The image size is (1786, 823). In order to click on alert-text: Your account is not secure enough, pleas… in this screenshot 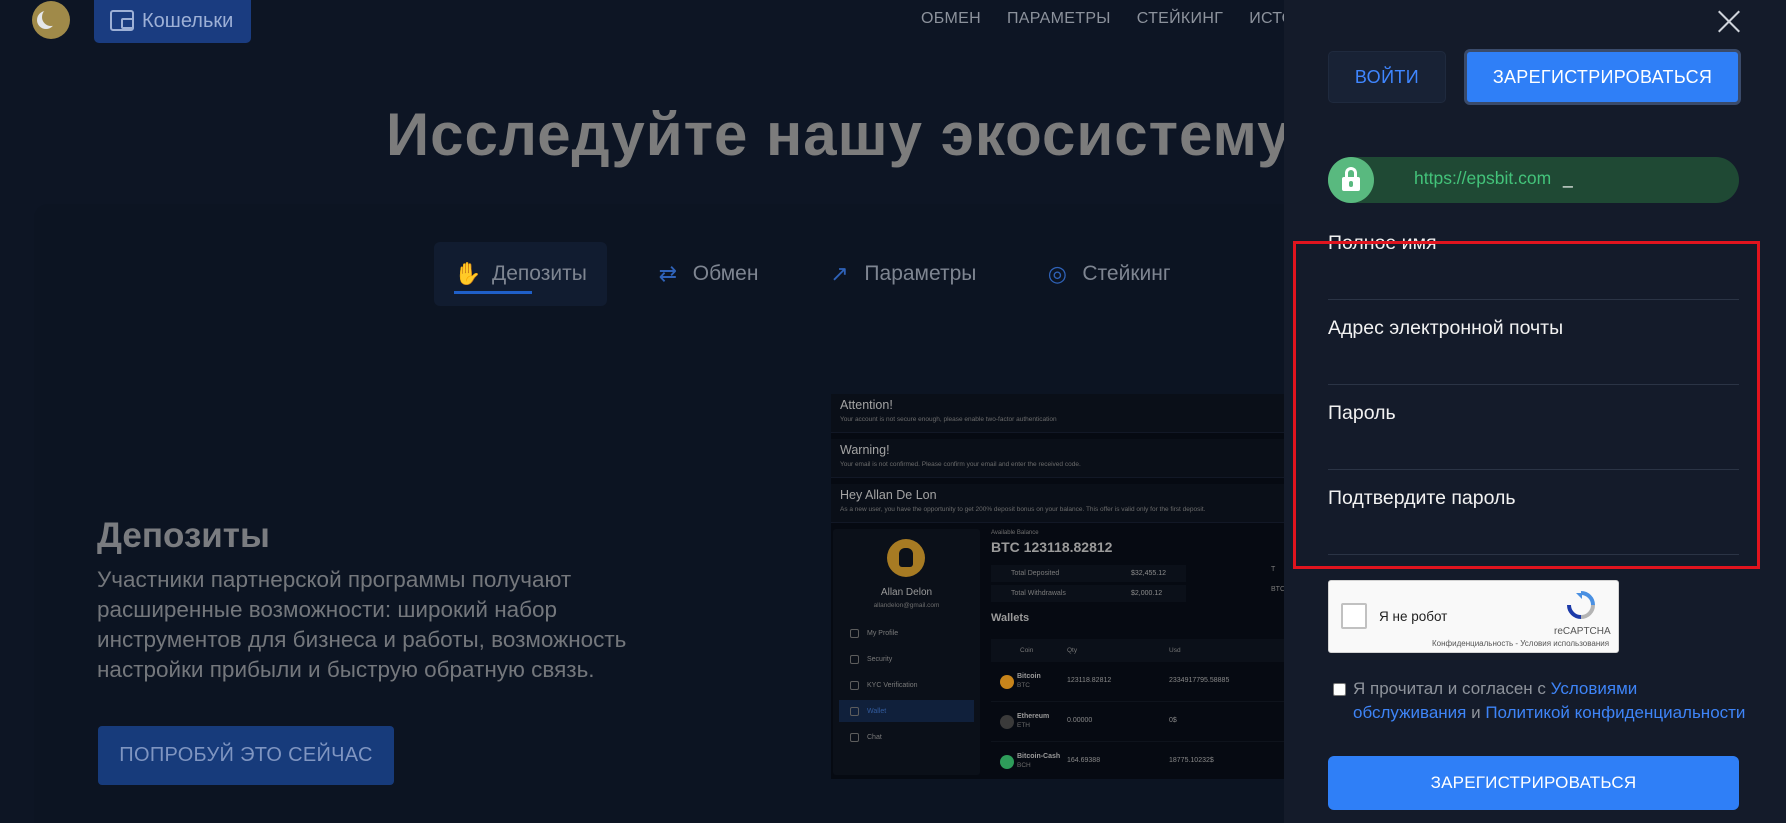, I will do `click(948, 419)`.